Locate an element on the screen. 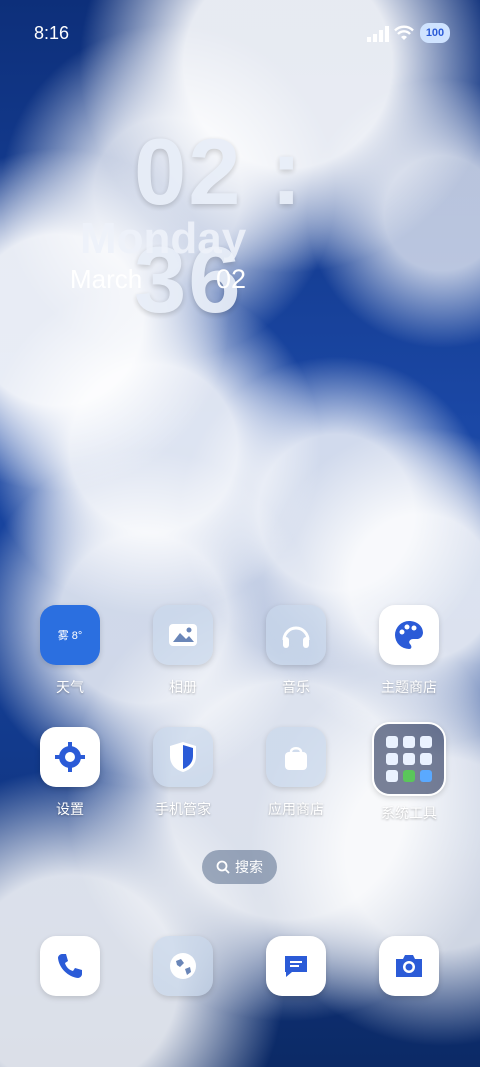 The width and height of the screenshot is (480, 1067). search-button: 搜索 is located at coordinates (239, 867).